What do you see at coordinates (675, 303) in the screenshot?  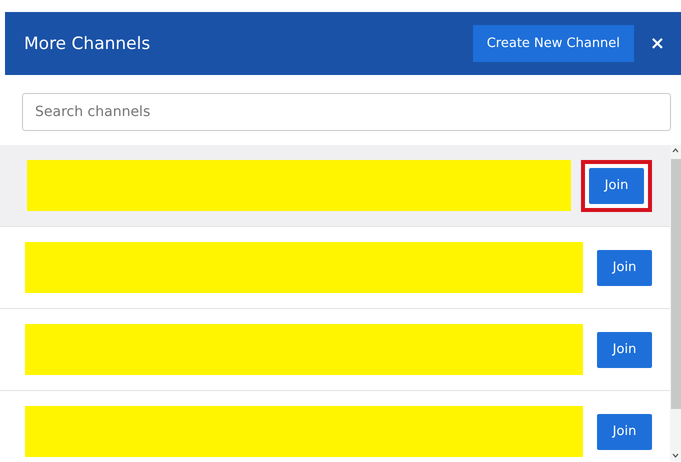 I see `scrollbar` at bounding box center [675, 303].